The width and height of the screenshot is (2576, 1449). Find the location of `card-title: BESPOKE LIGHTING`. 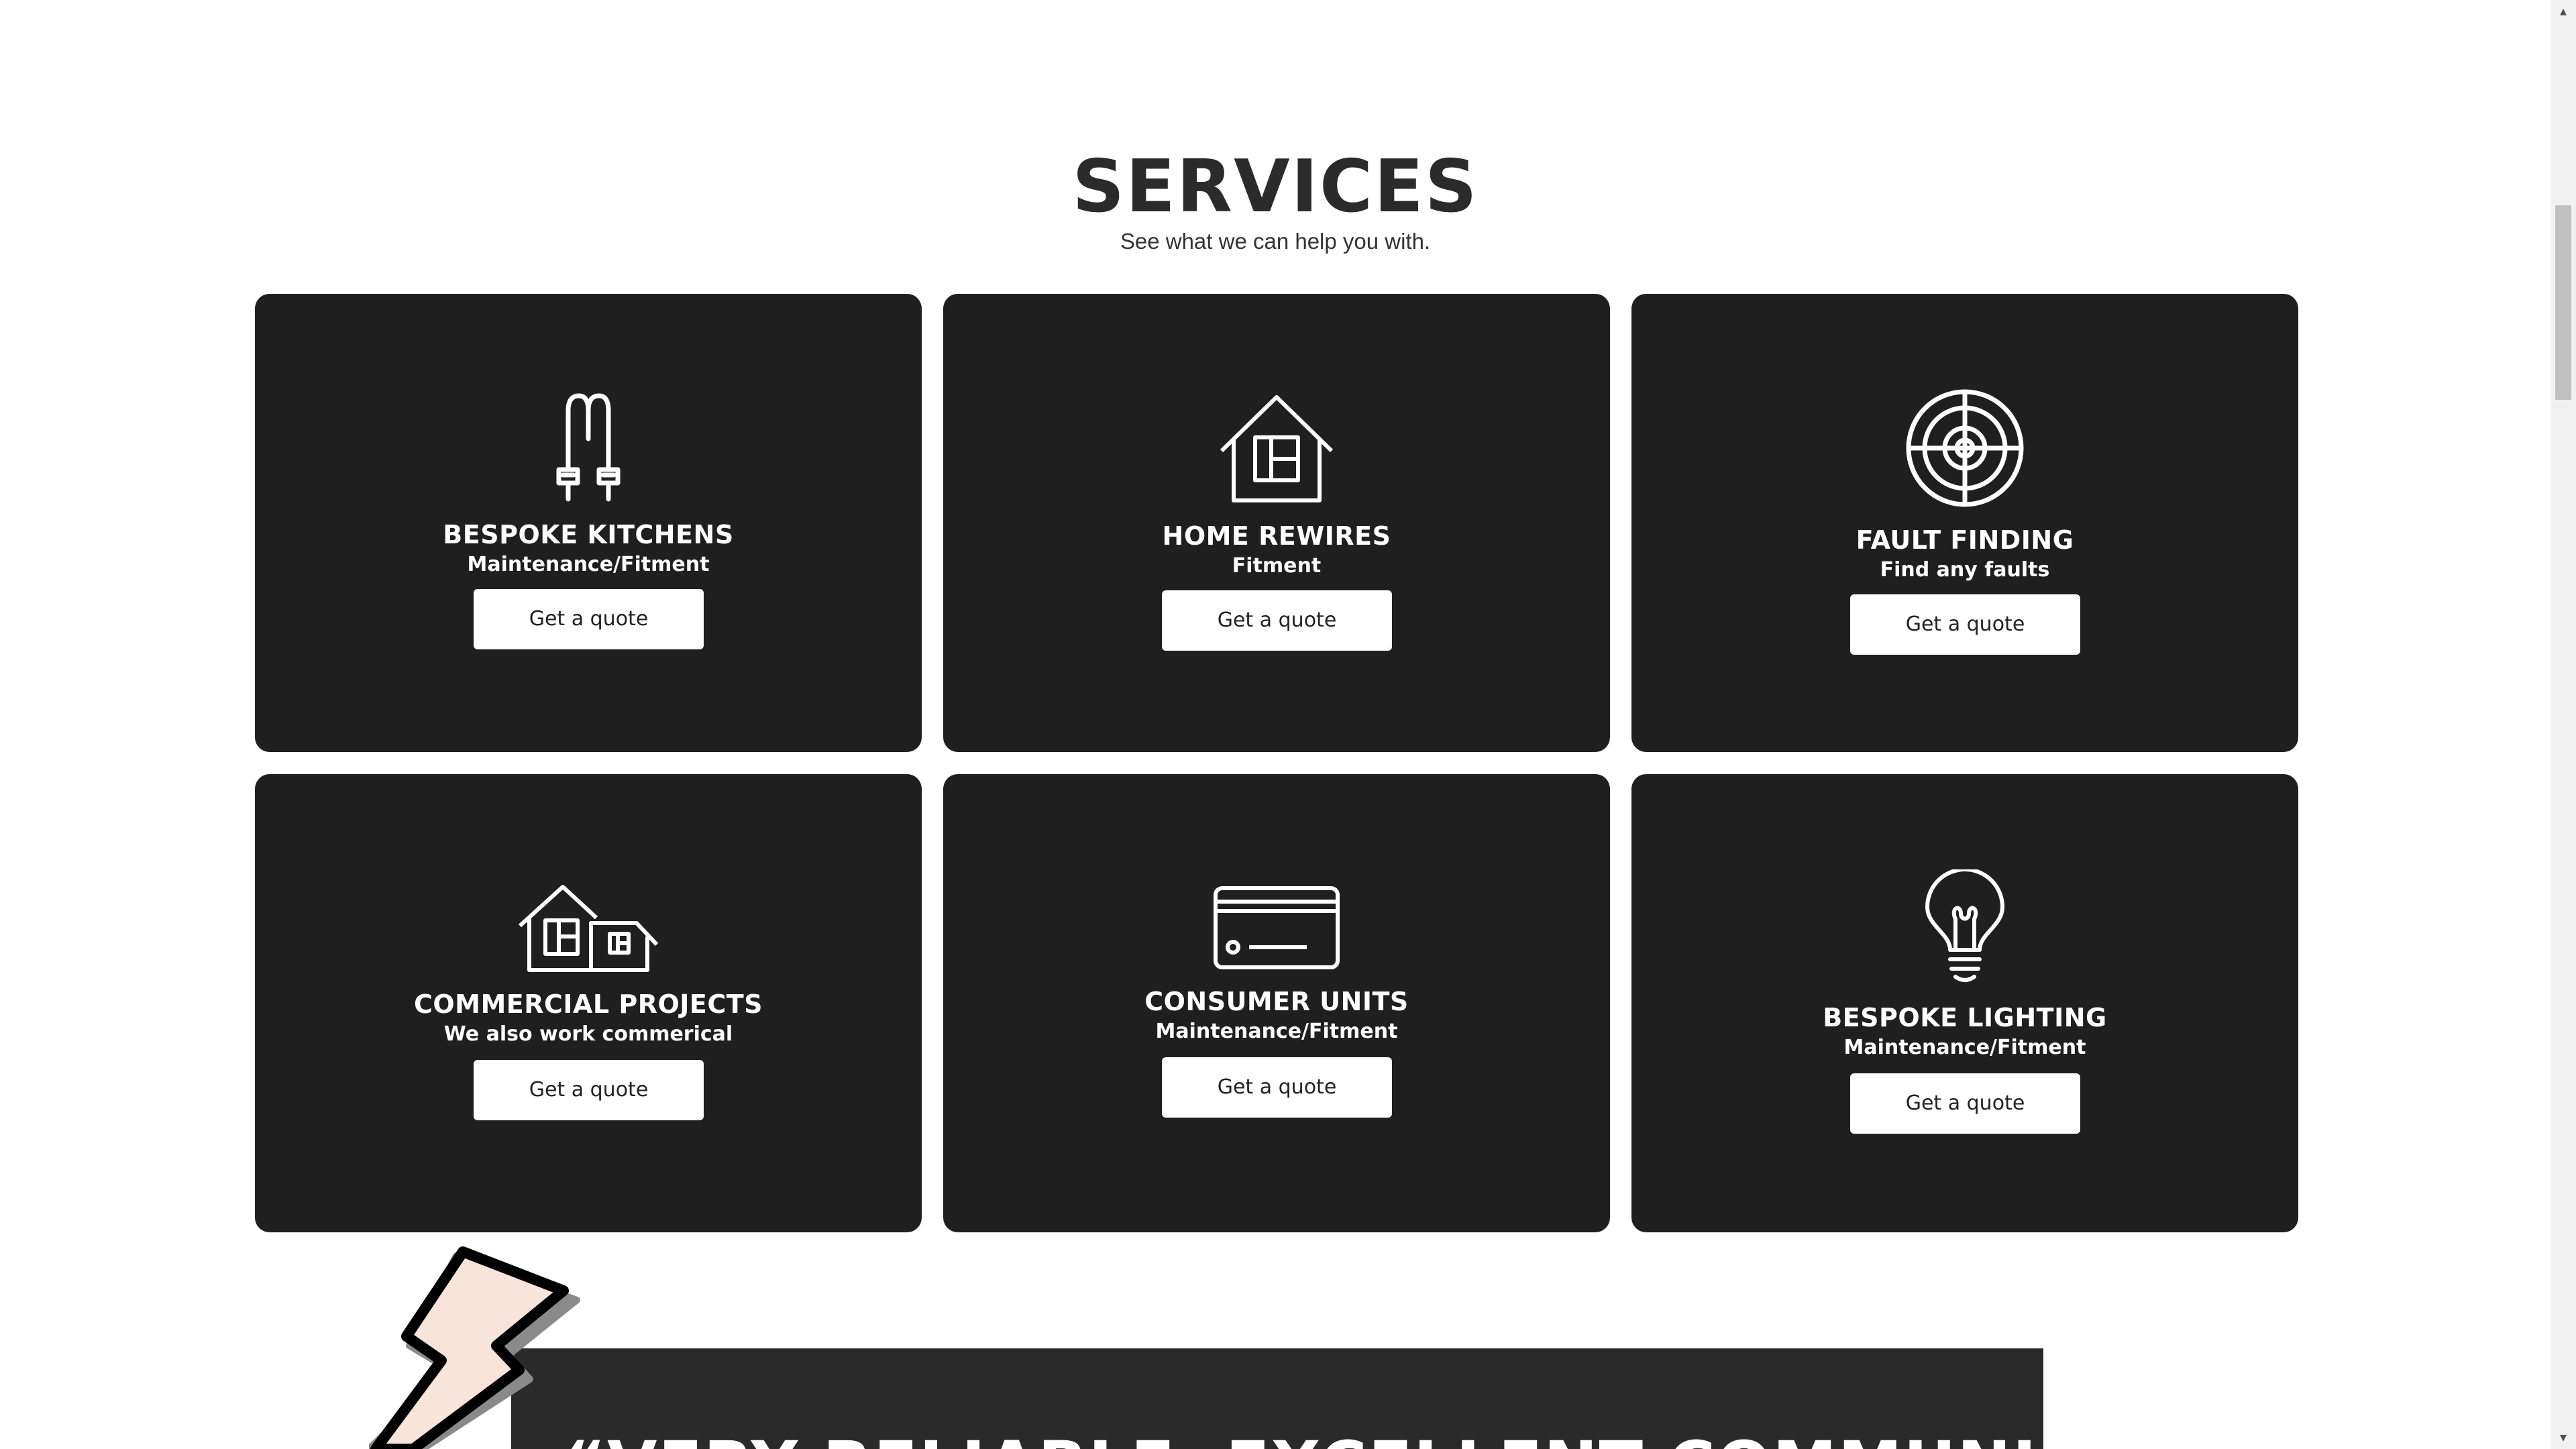

card-title: BESPOKE LIGHTING is located at coordinates (1965, 1017).